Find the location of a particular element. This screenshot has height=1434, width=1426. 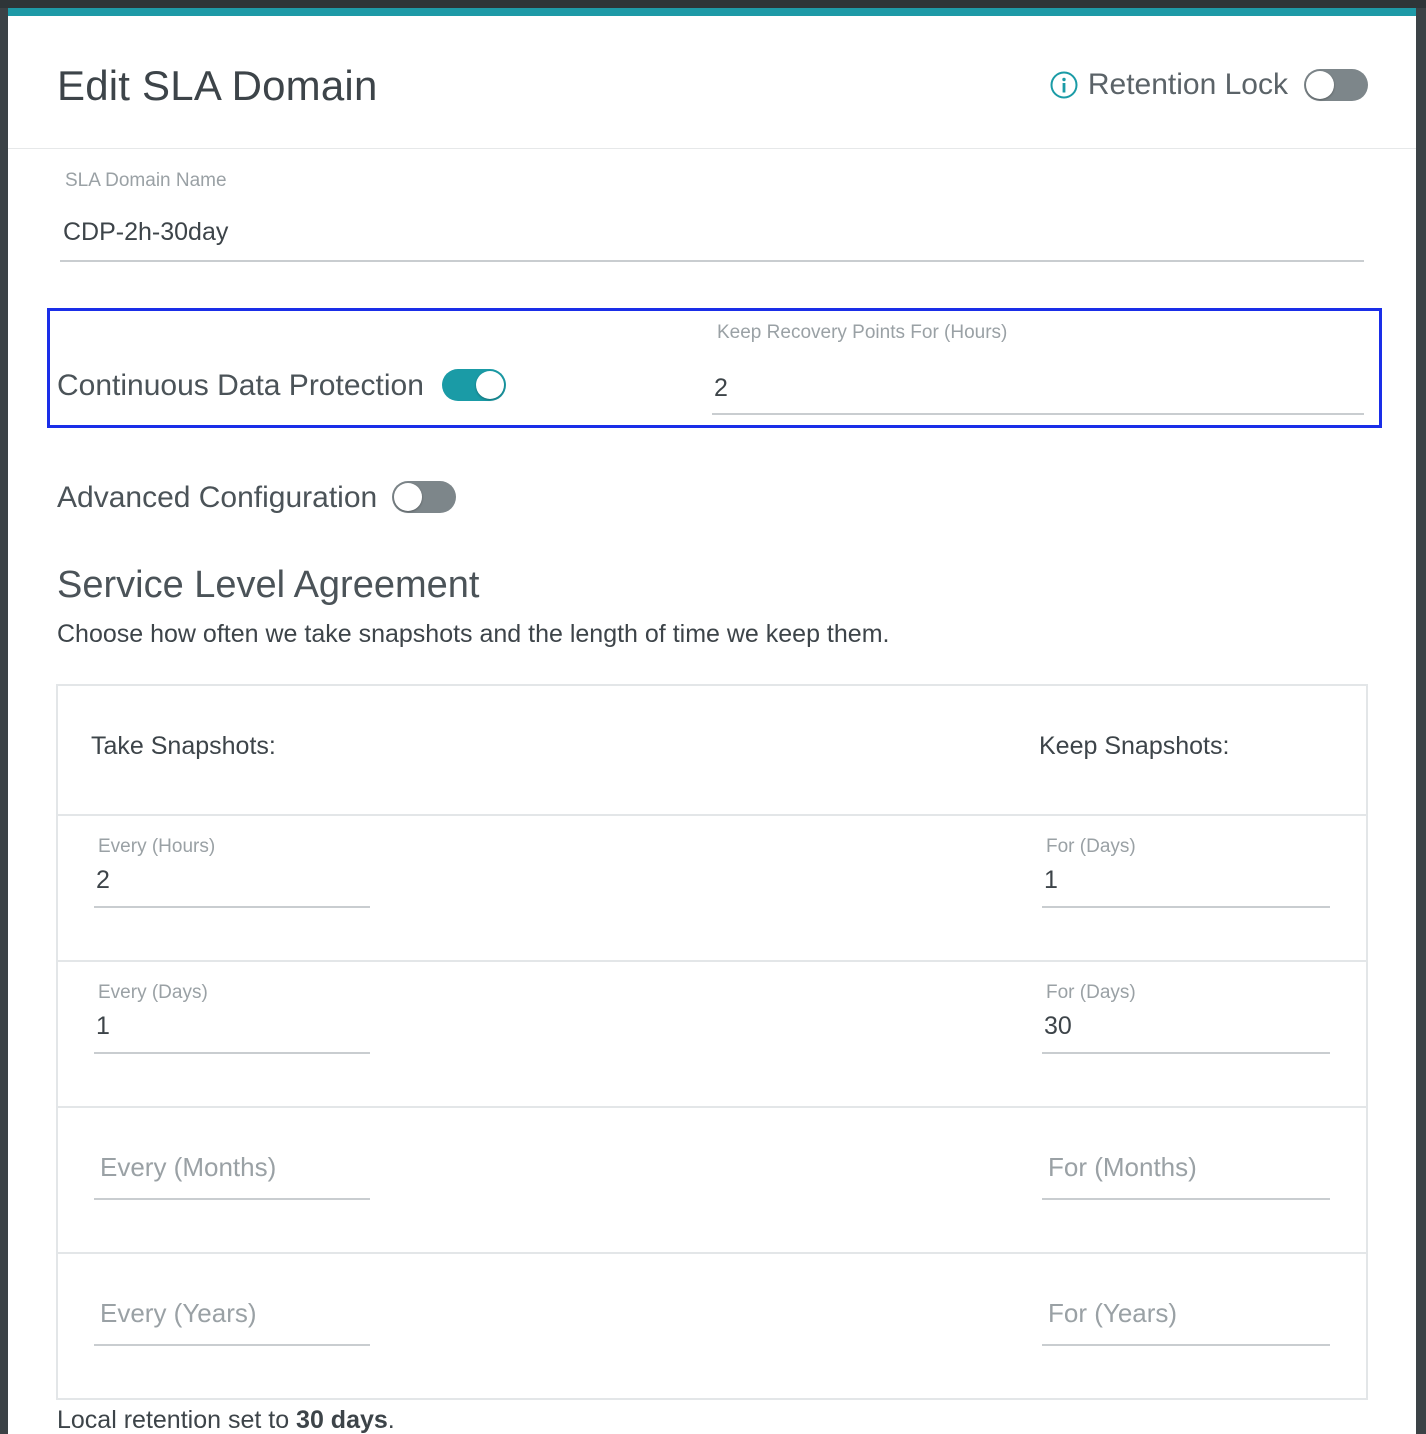

advanced-config-label: Advanced Configuration is located at coordinates (217, 497).